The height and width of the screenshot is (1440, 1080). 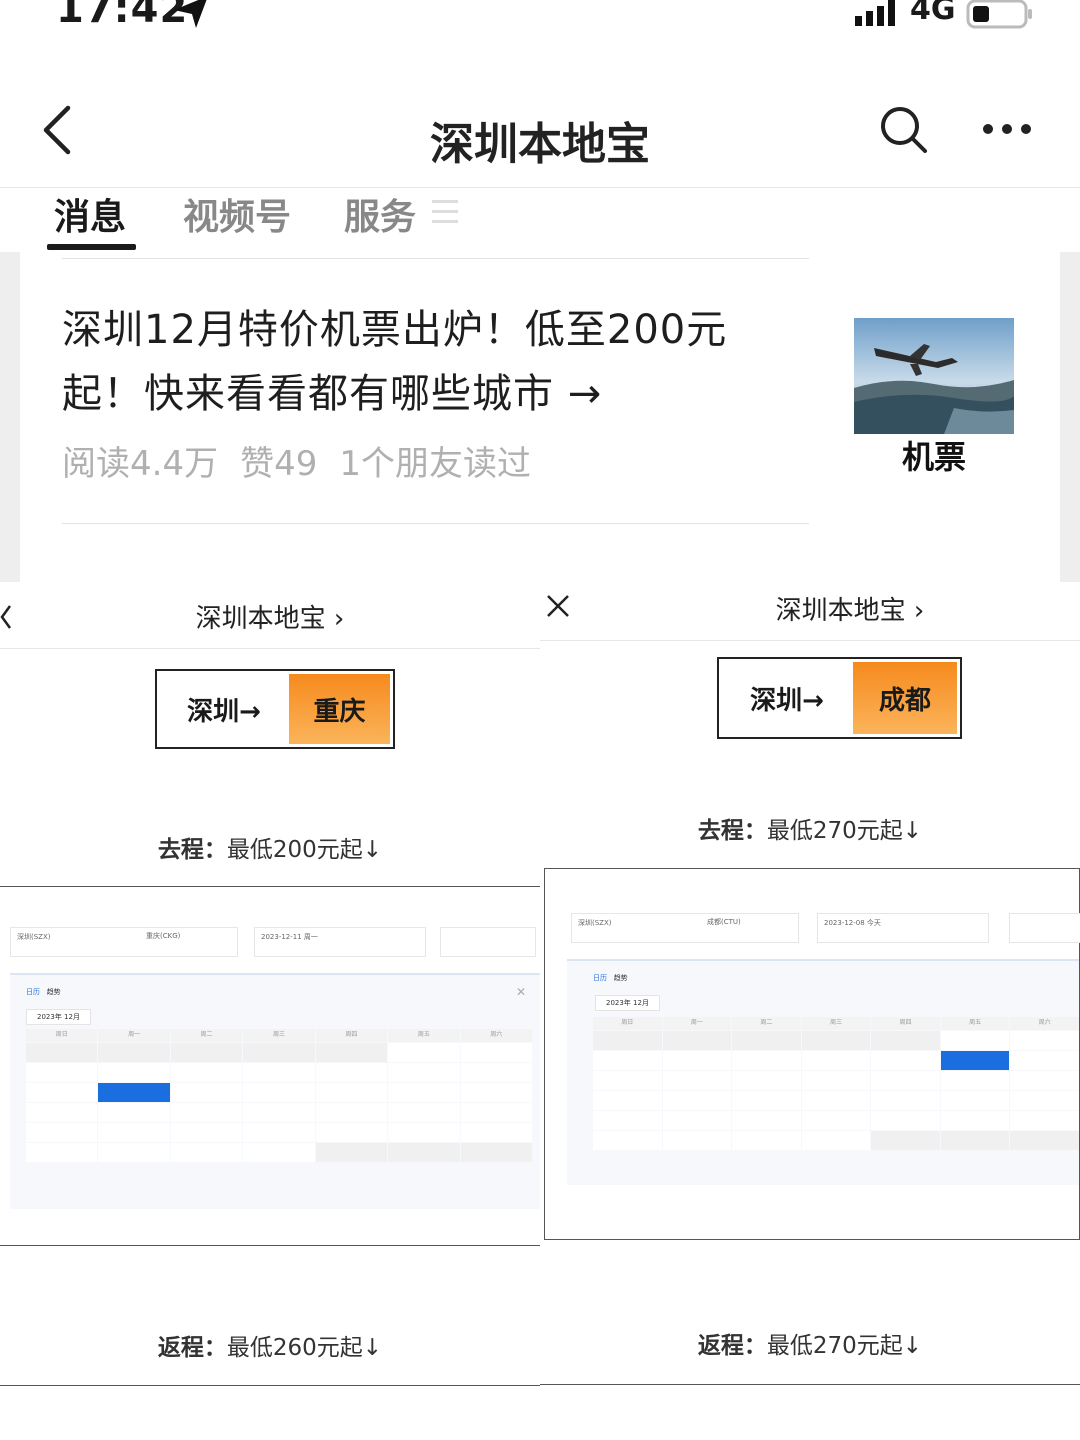 I want to click on search-icon, so click(x=904, y=130).